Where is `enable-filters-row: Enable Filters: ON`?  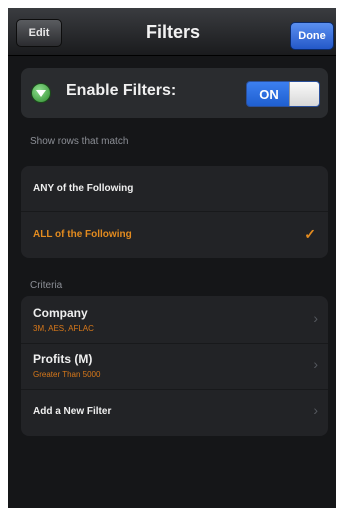
enable-filters-row: Enable Filters: ON is located at coordinates (174, 93).